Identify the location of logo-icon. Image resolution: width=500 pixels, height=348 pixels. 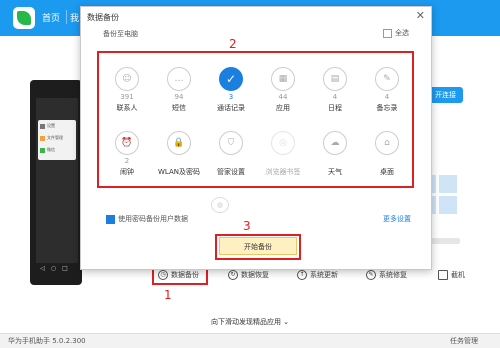
(24, 18).